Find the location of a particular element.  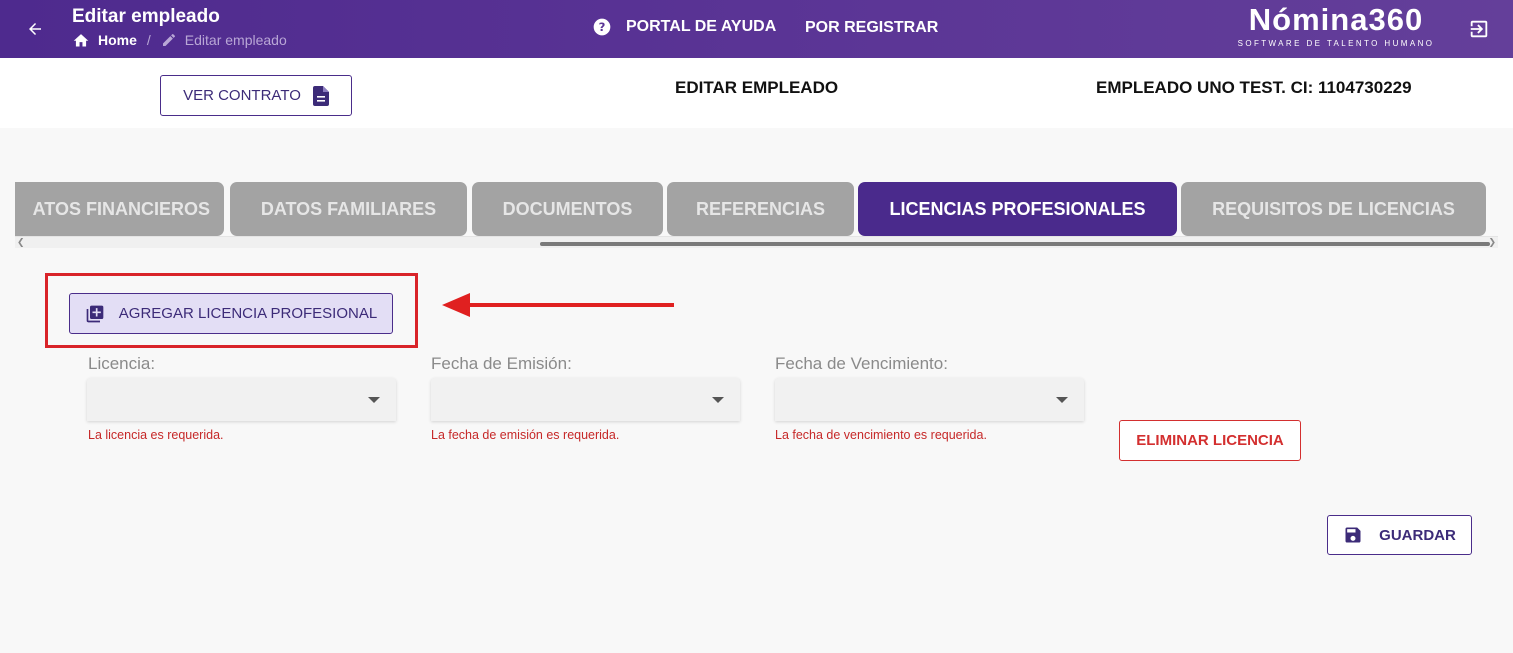

brand-name: Nómina360 is located at coordinates (1336, 19).